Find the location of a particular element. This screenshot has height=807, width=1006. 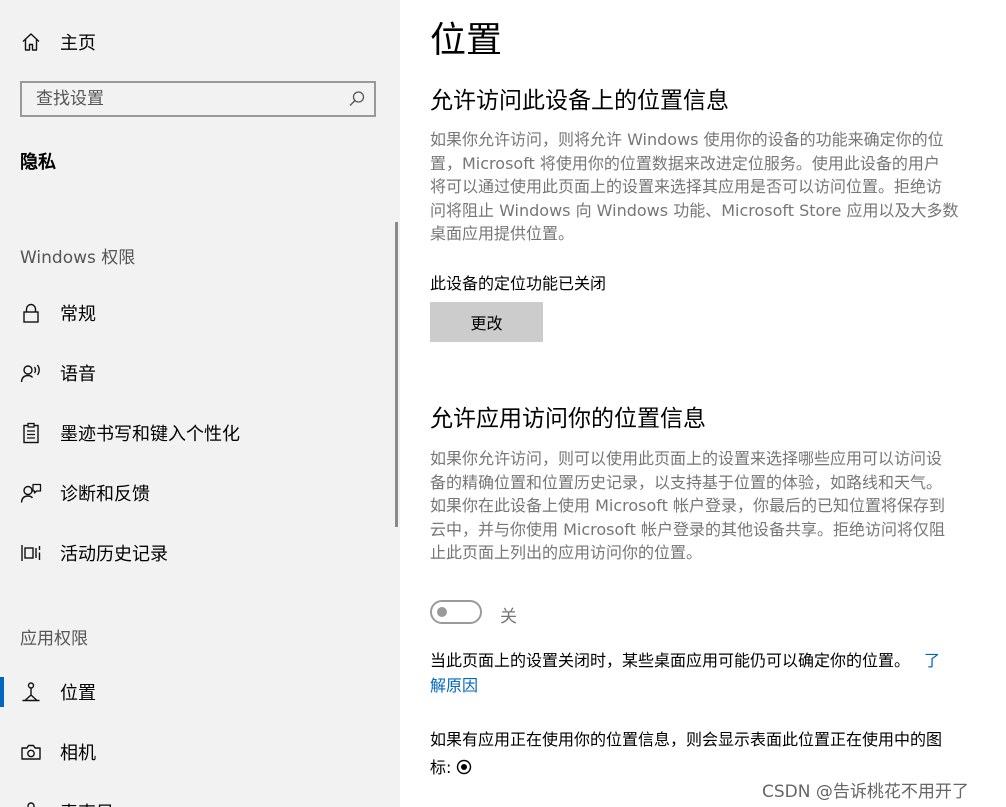

microphone-icon is located at coordinates (31, 804).